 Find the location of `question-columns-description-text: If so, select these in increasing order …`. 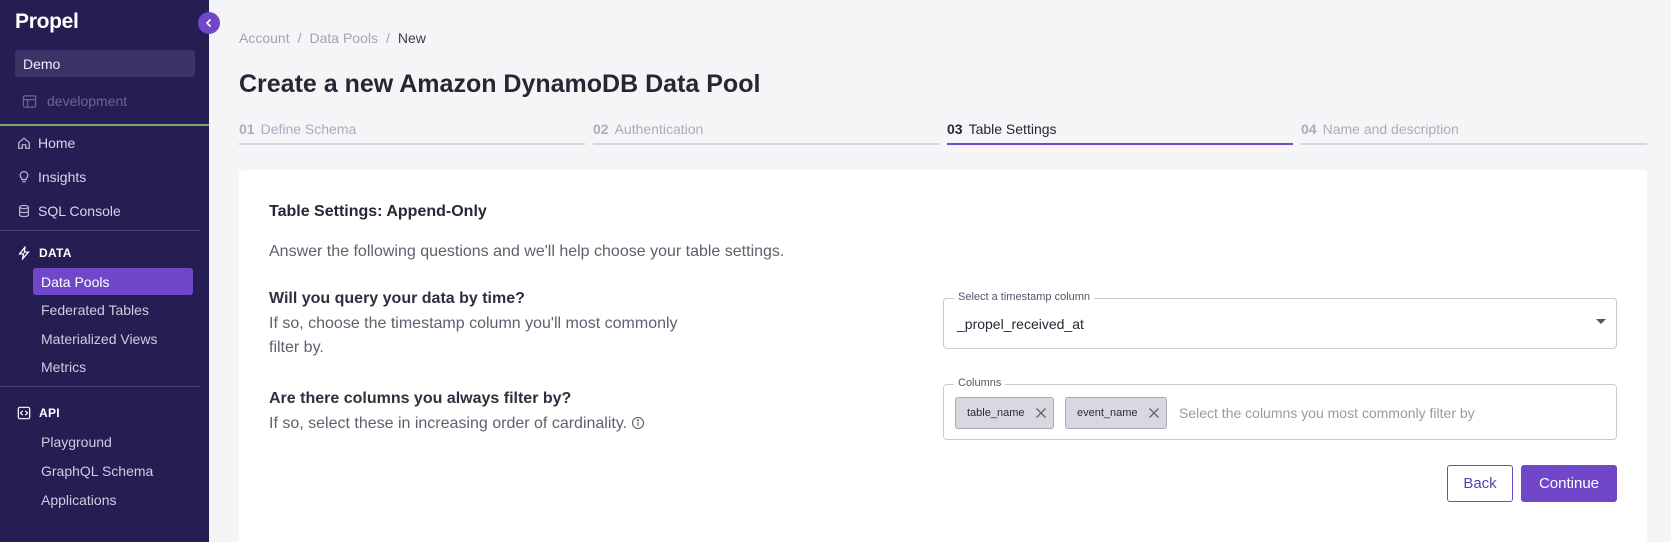

question-columns-description-text: If so, select these in increasing order … is located at coordinates (448, 423).